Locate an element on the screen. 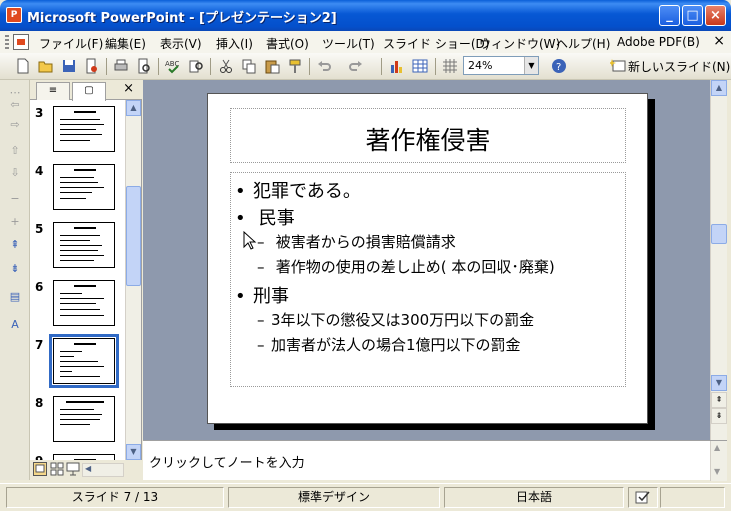  menu-file: ファイル(F) is located at coordinates (71, 43).